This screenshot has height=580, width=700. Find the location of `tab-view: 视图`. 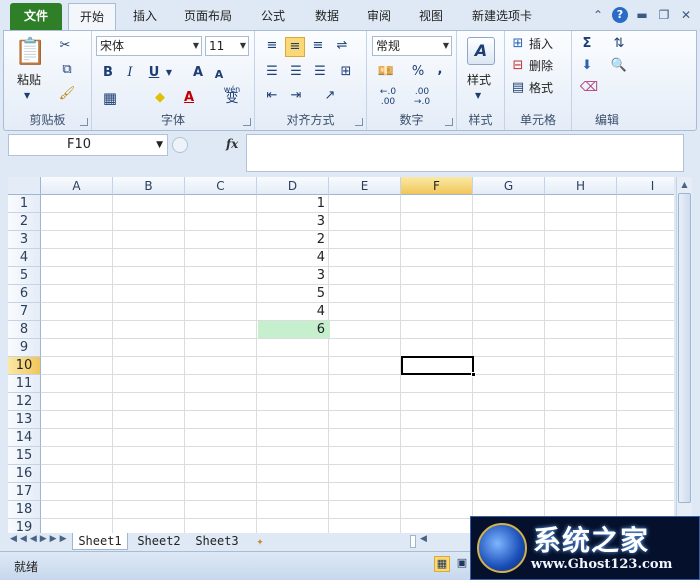

tab-view: 视图 is located at coordinates (431, 16).